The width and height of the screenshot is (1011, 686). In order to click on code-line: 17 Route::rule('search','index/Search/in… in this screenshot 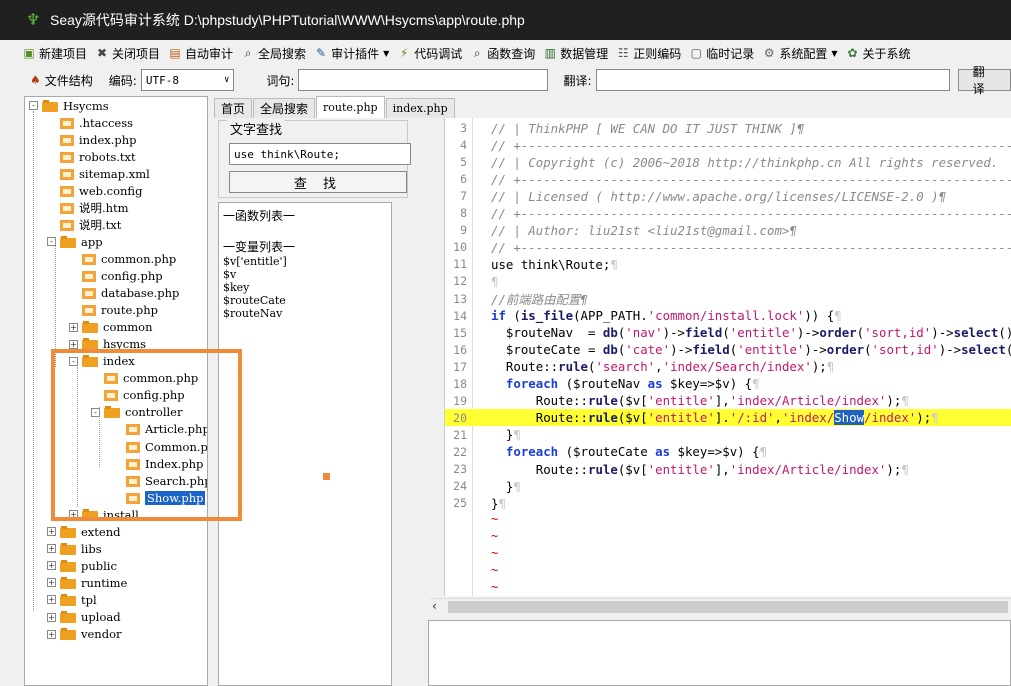, I will do `click(728, 366)`.